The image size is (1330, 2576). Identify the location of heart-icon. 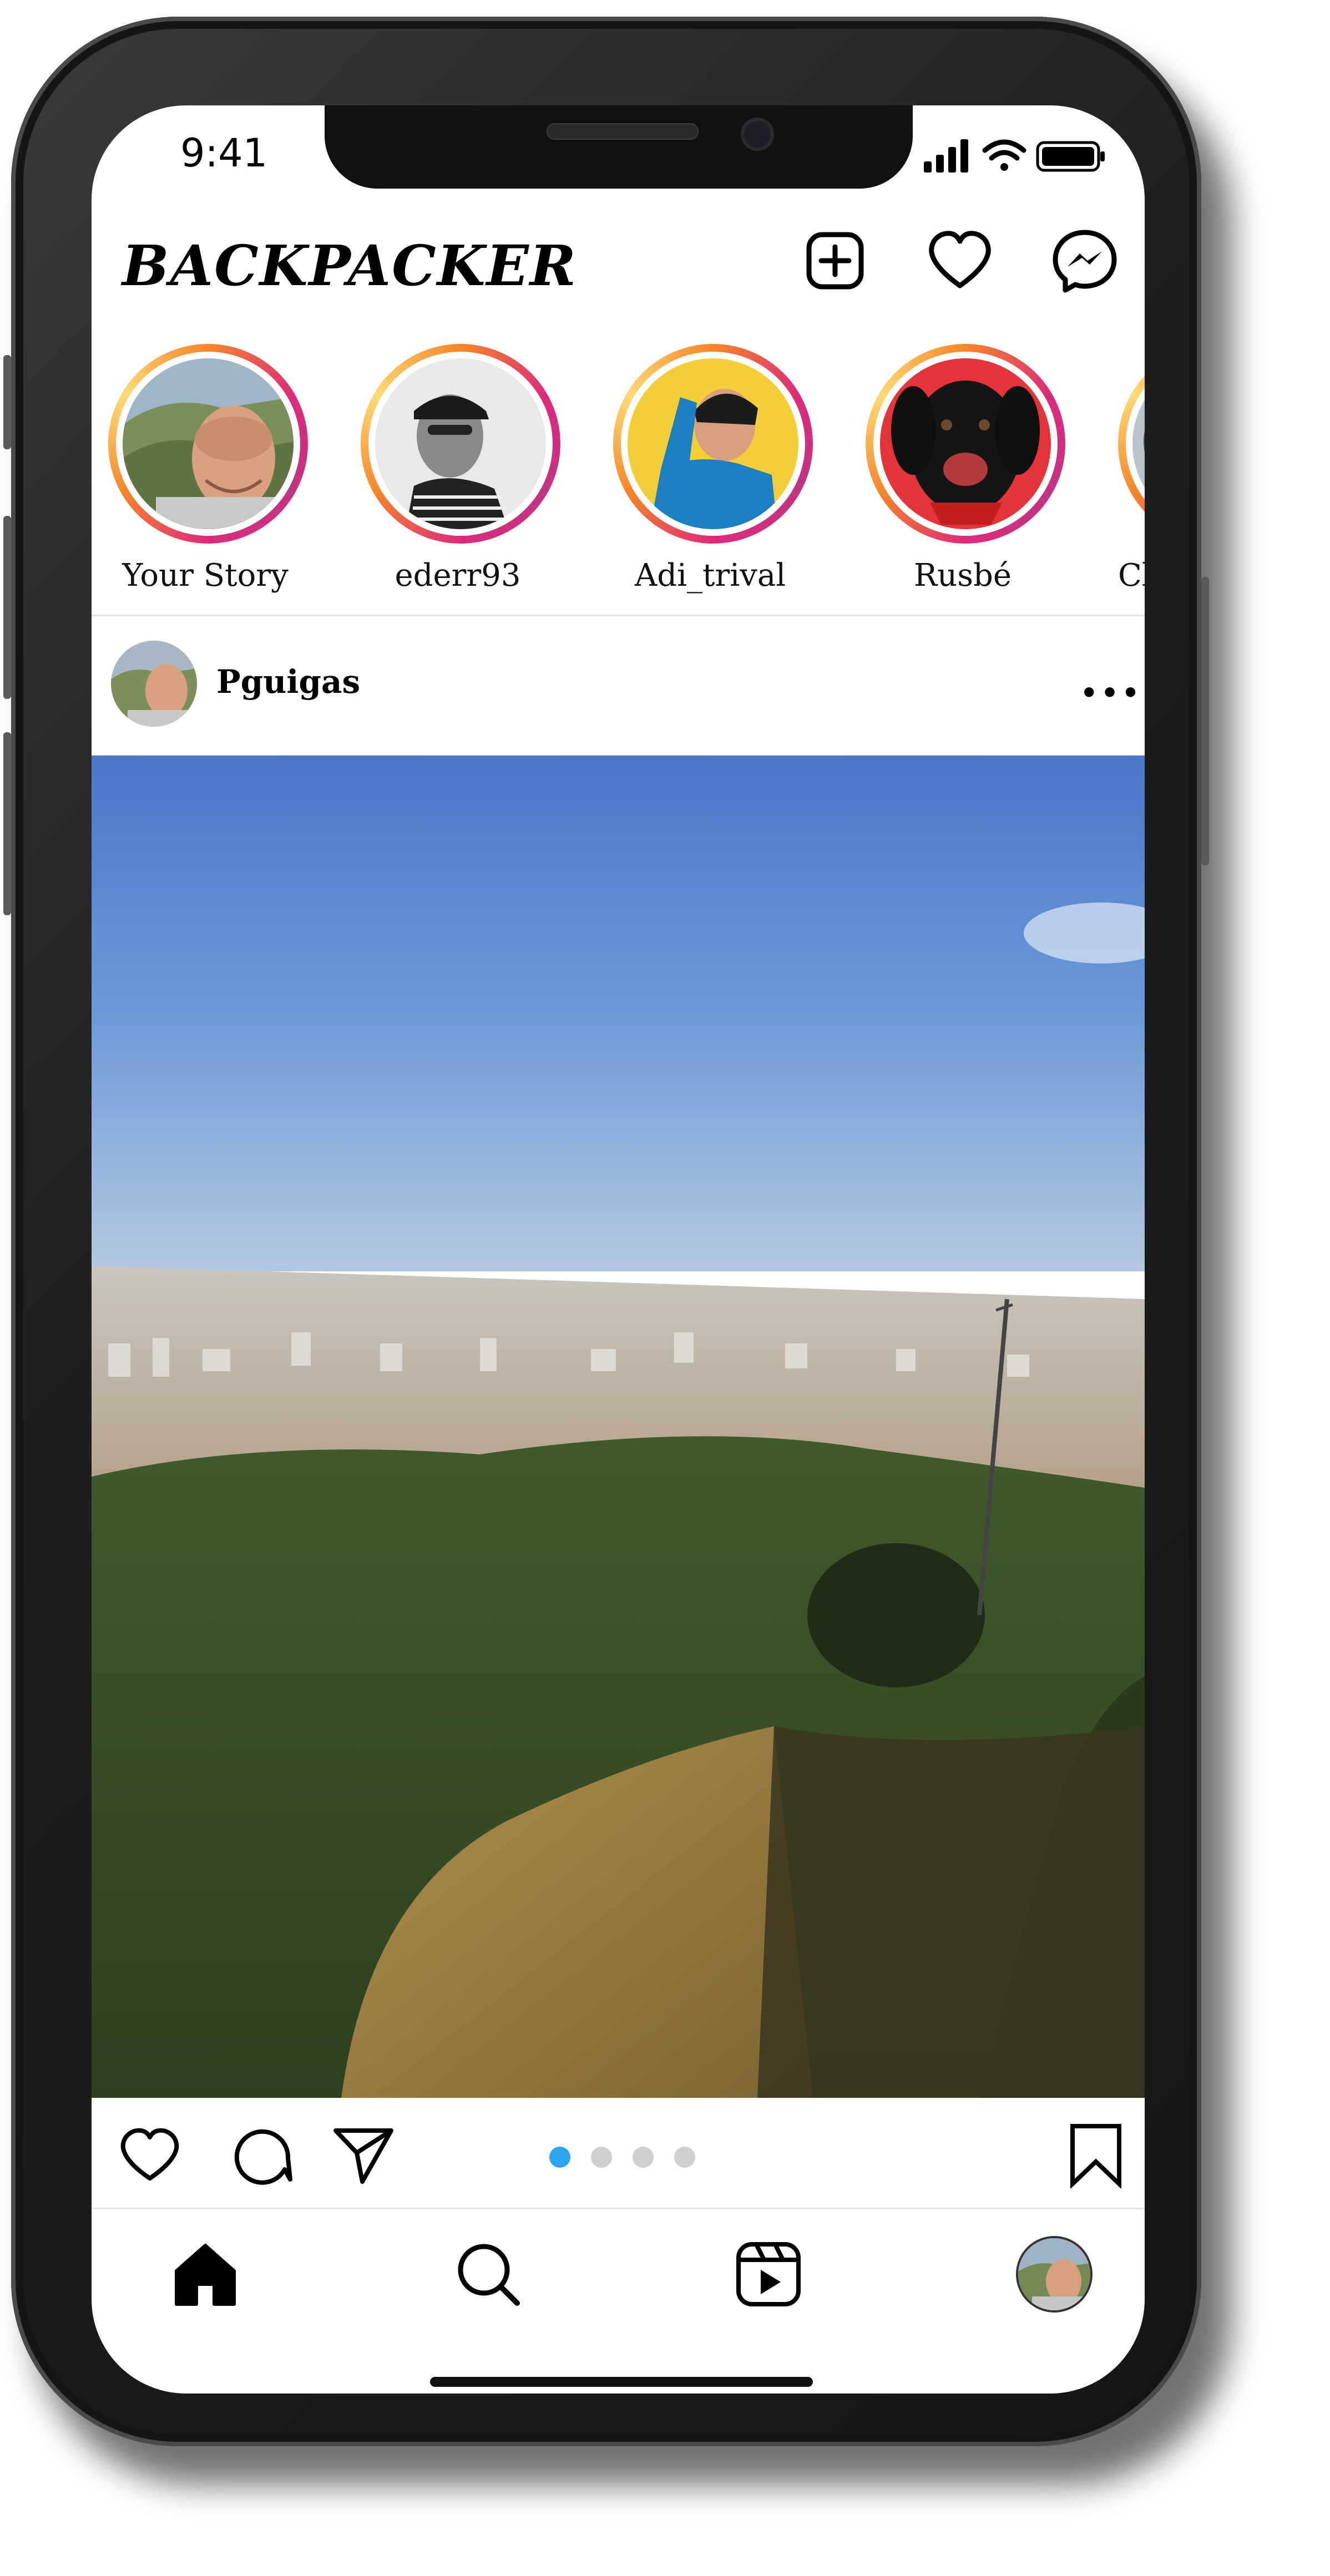
(960, 261).